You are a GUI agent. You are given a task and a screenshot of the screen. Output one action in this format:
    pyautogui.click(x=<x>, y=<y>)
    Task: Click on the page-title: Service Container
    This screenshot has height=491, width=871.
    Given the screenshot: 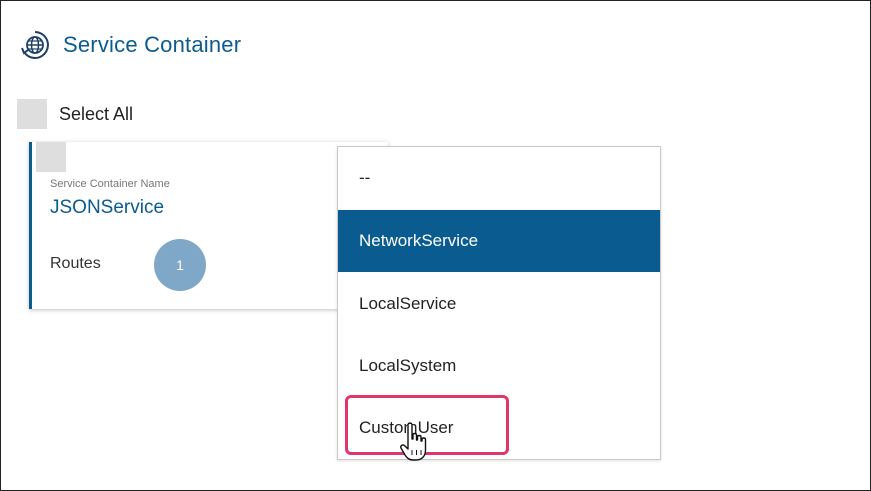 What is the action you would take?
    pyautogui.click(x=152, y=44)
    